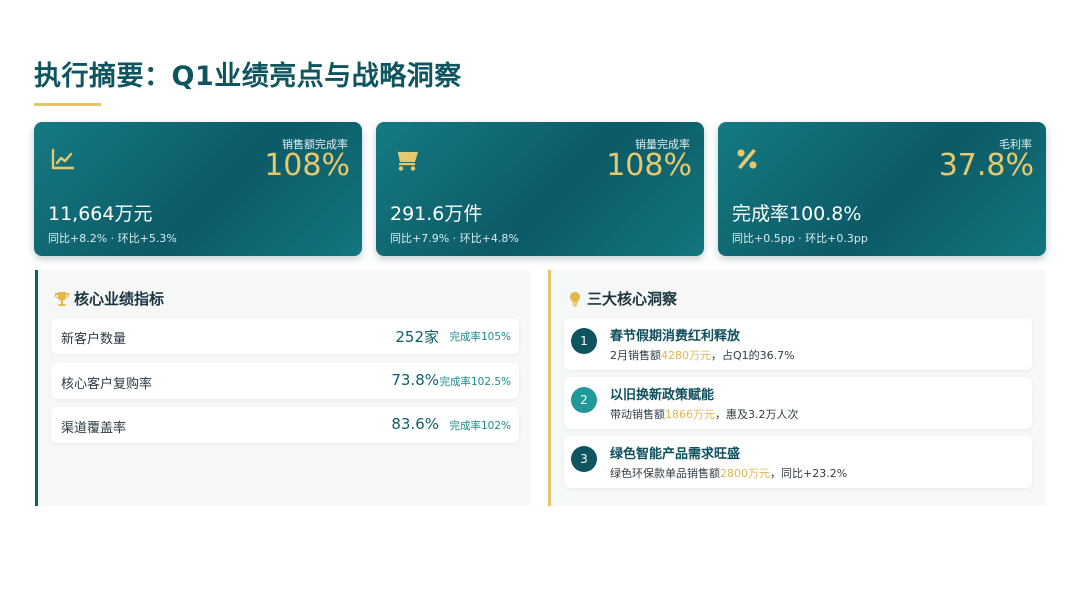 The height and width of the screenshot is (608, 1080). Describe the element at coordinates (575, 299) in the screenshot. I see `lightbulb-icon` at that location.